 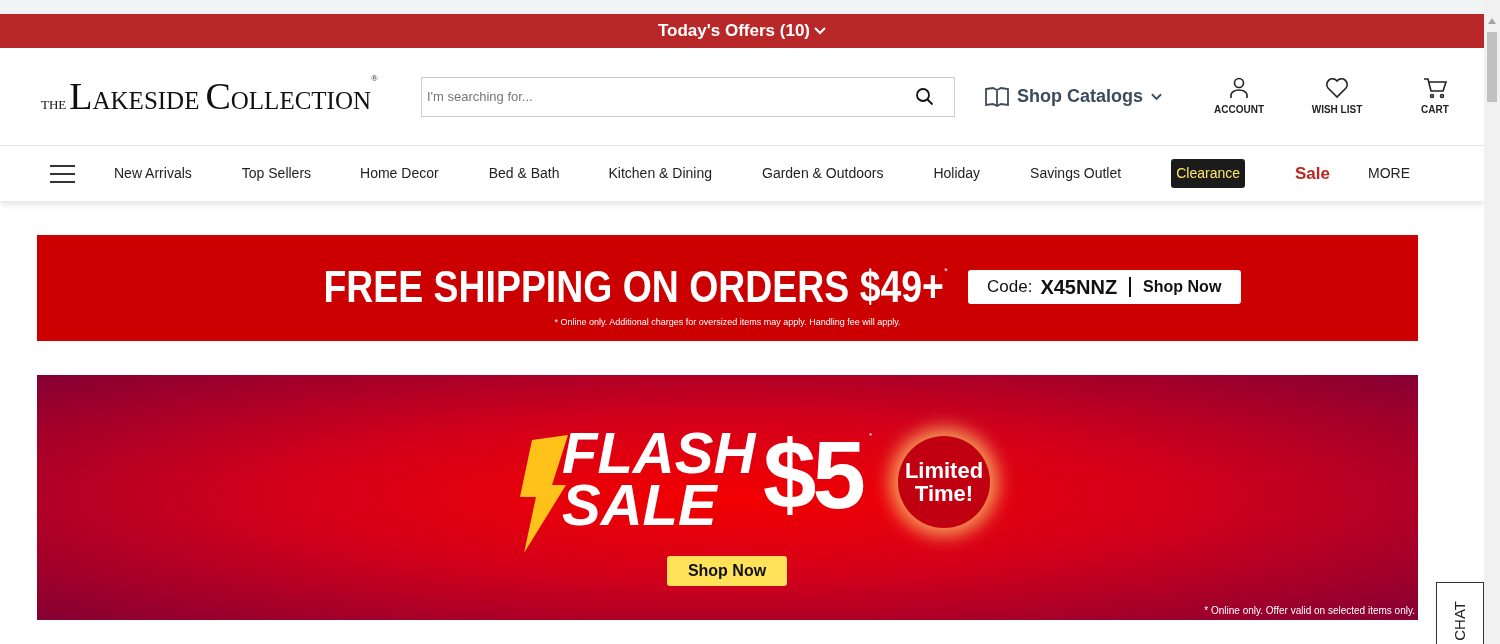 I want to click on badge-text: Time!, so click(x=944, y=494).